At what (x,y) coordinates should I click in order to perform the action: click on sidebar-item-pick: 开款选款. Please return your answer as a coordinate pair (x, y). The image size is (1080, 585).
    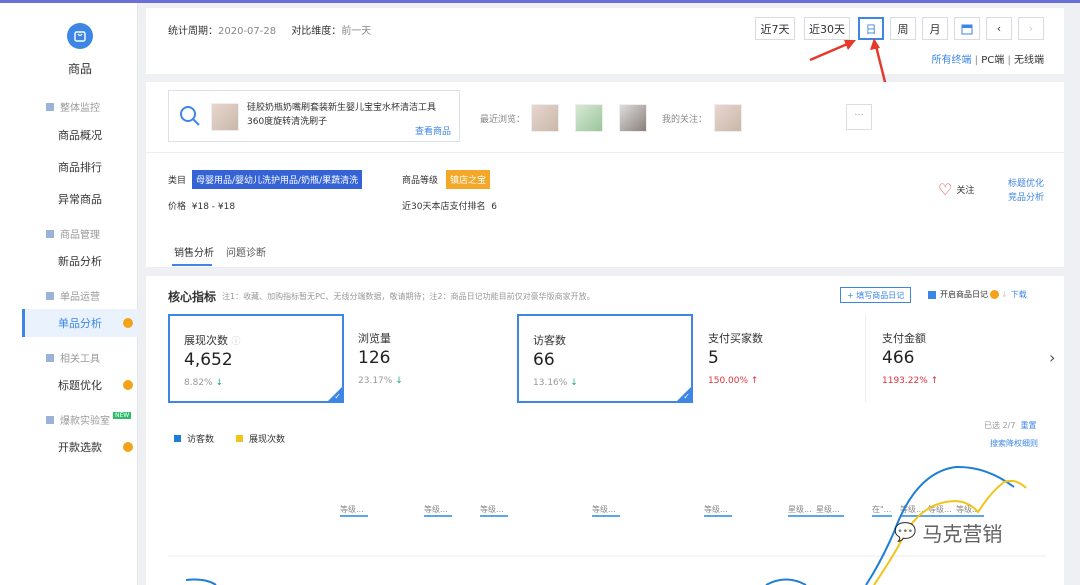
    Looking at the image, I should click on (80, 447).